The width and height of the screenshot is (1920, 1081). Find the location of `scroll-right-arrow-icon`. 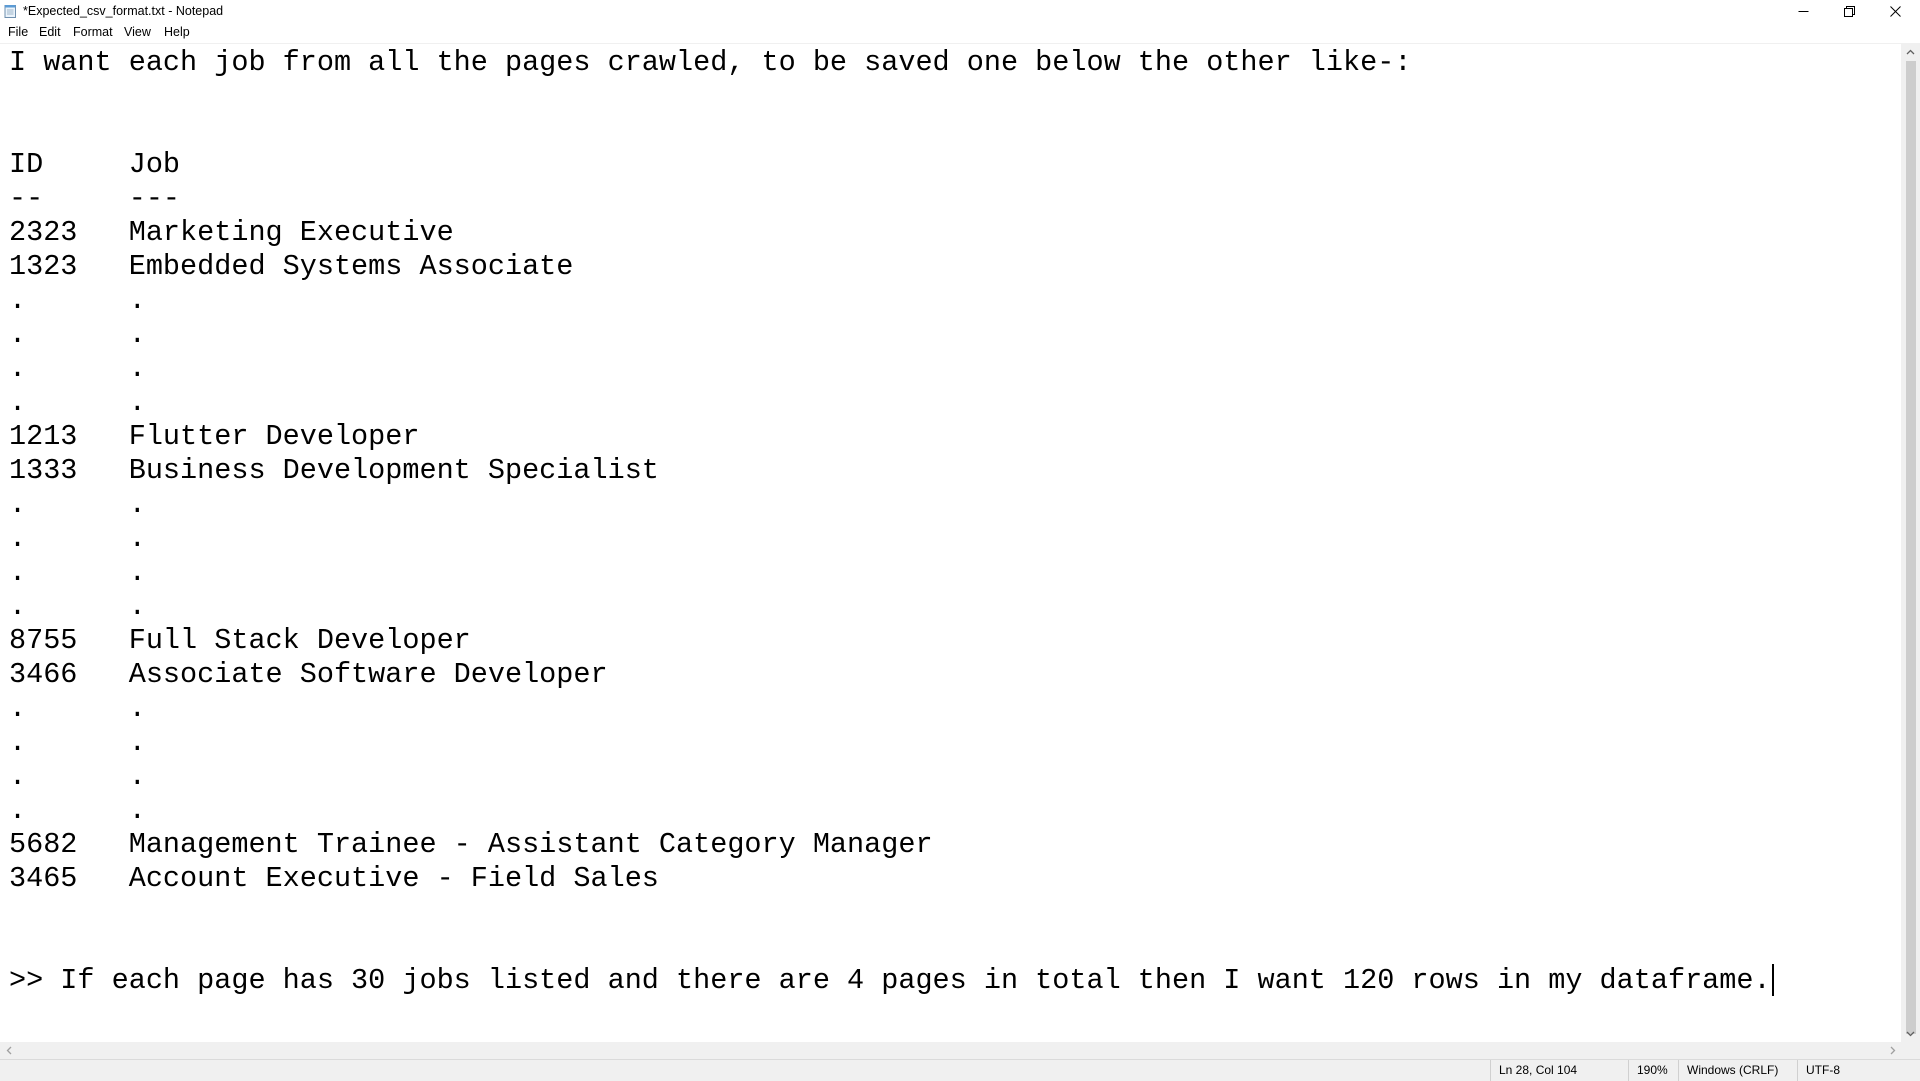

scroll-right-arrow-icon is located at coordinates (1892, 1050).